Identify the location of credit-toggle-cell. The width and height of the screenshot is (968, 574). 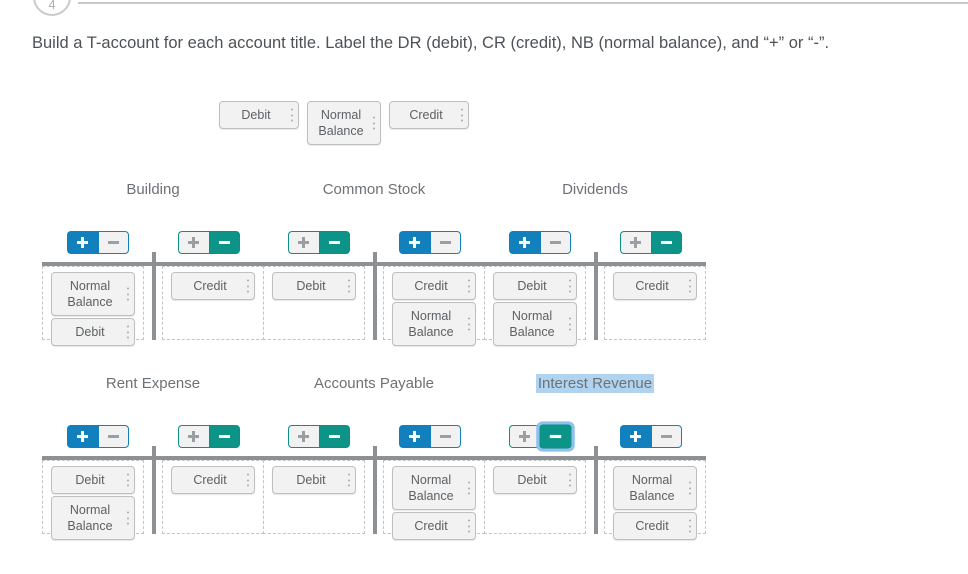
(650, 242).